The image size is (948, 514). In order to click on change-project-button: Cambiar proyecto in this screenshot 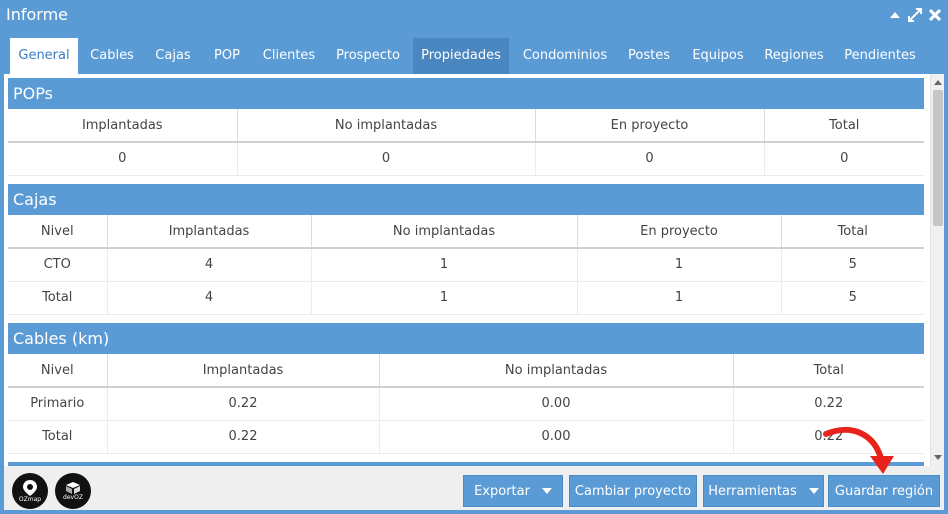, I will do `click(633, 491)`.